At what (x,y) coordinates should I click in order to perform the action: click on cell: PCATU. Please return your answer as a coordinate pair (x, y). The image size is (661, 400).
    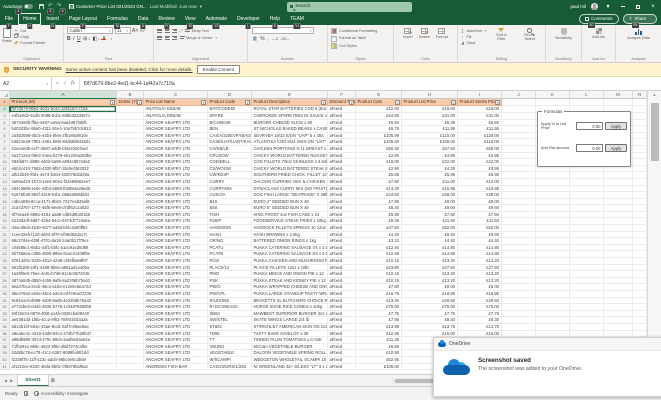
    Looking at the image, I should click on (230, 248).